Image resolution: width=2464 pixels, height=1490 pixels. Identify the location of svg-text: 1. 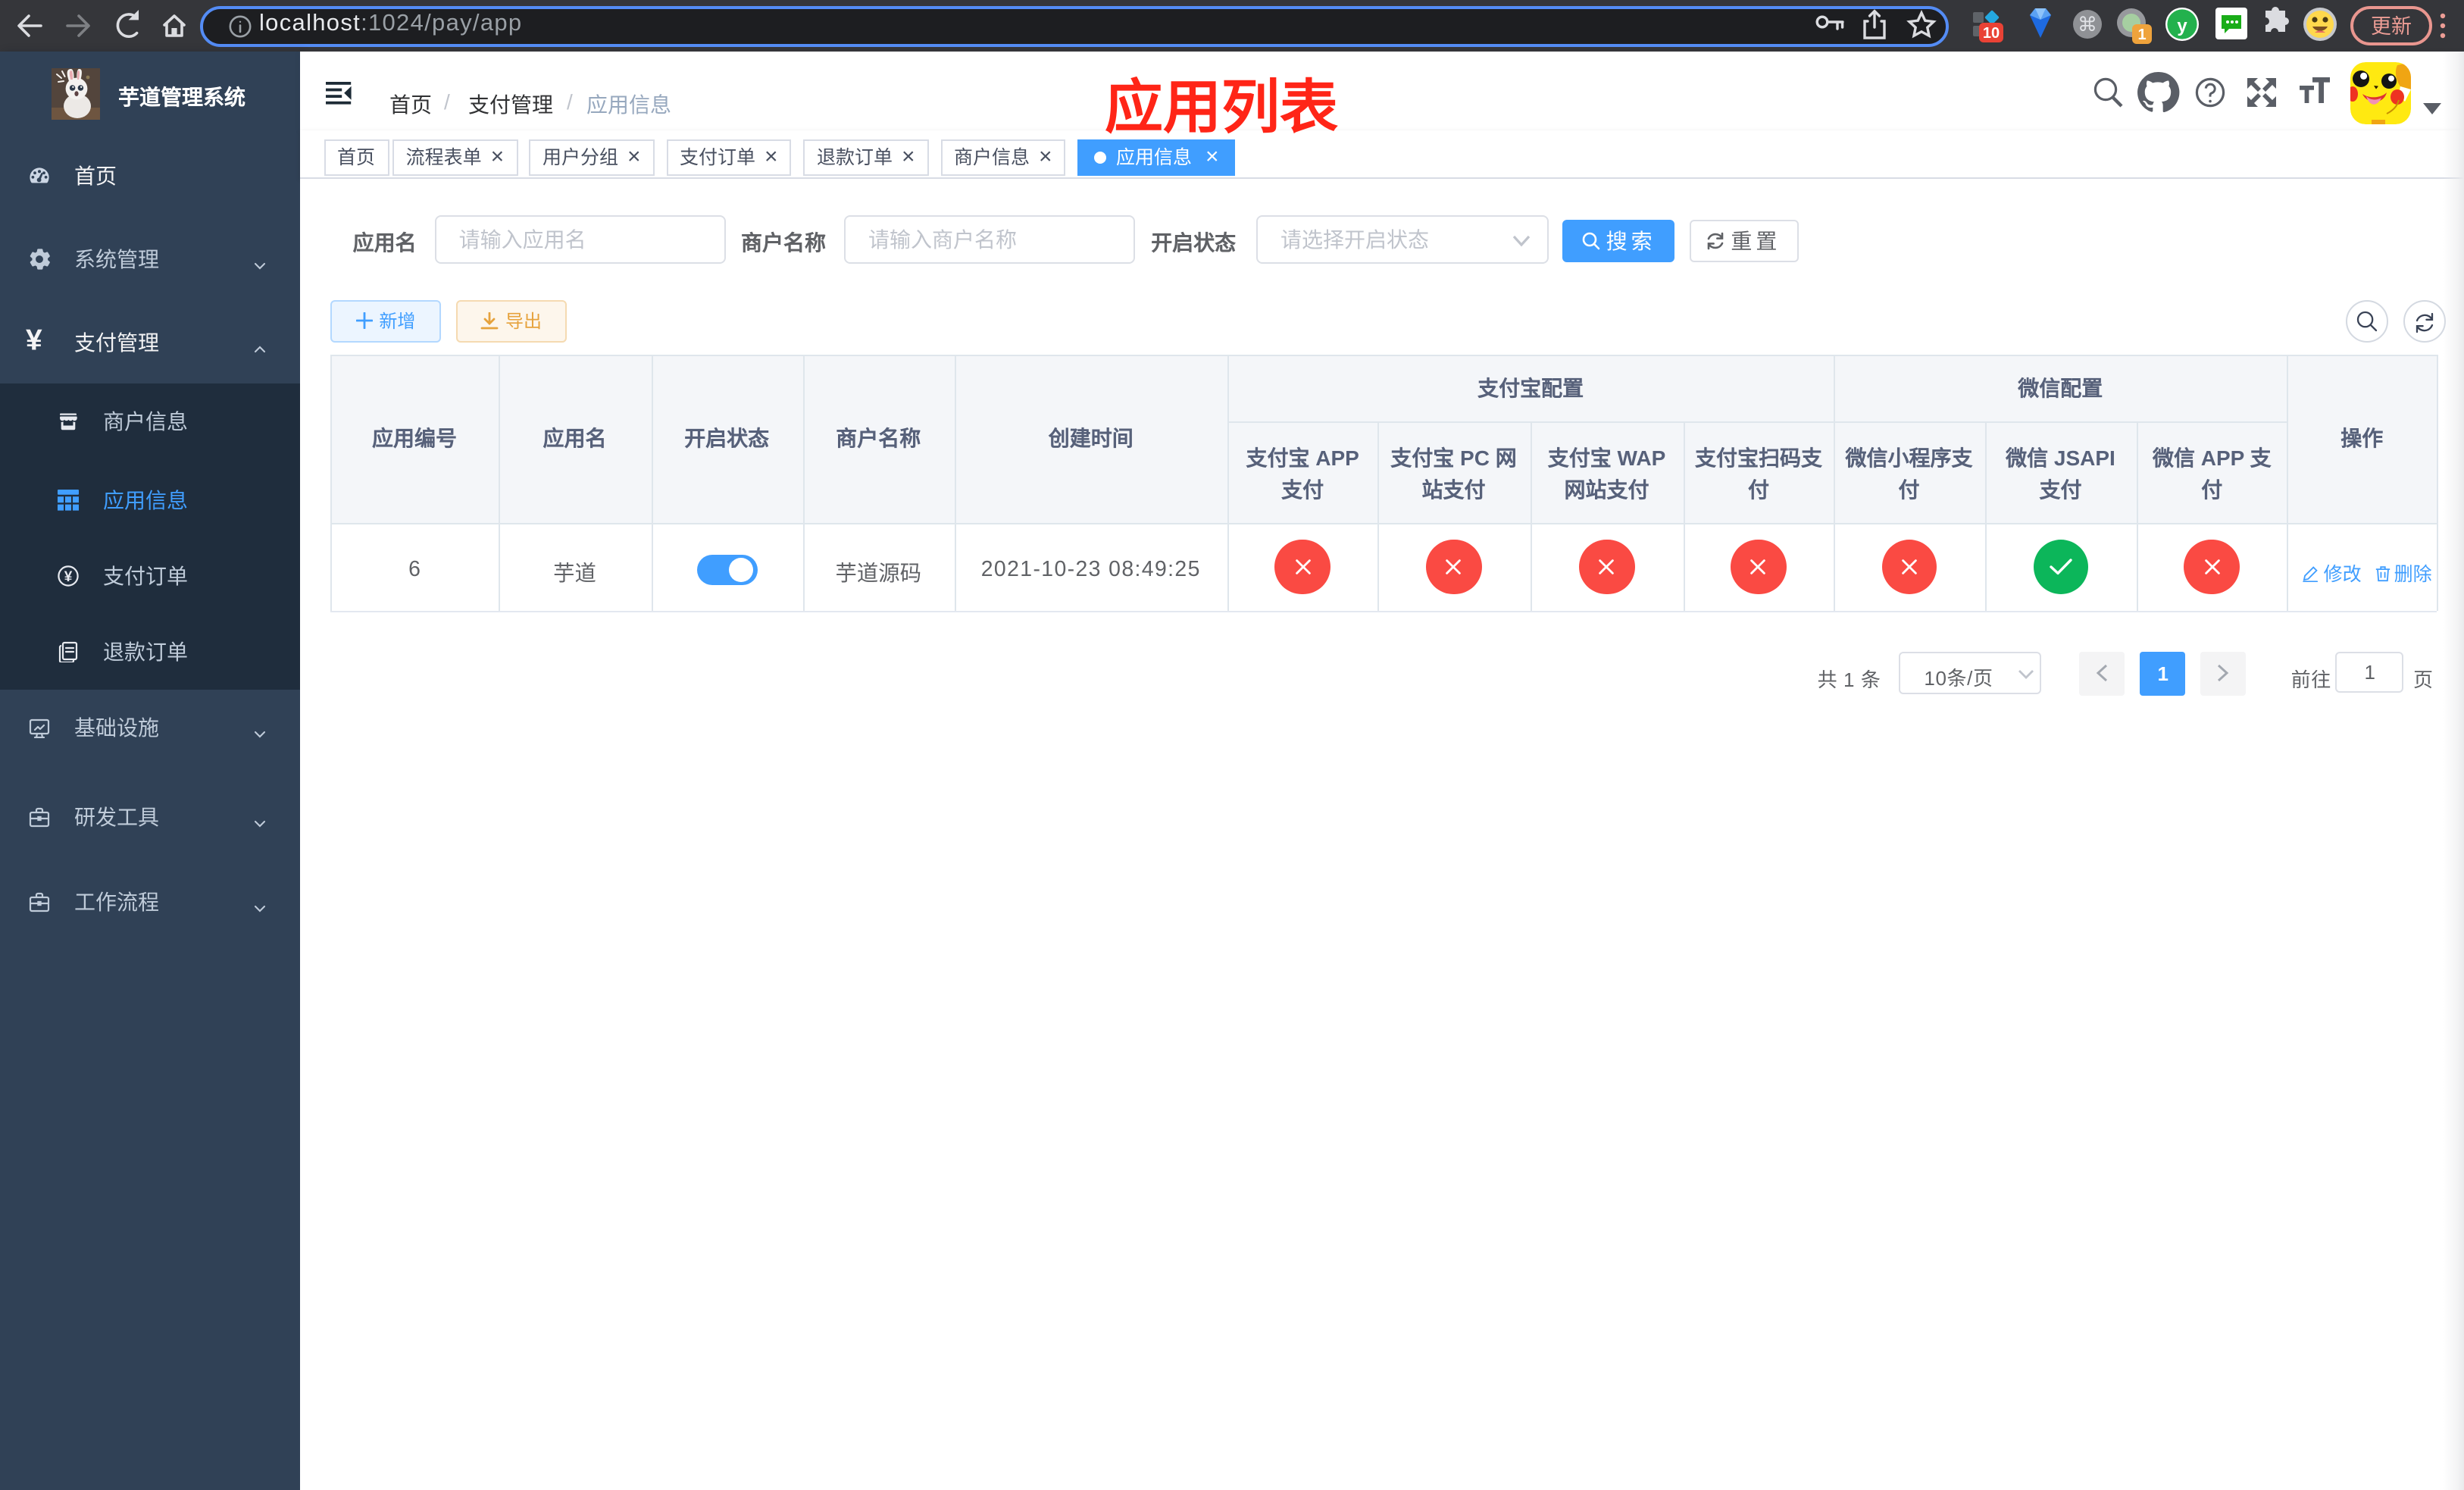
(2141, 35).